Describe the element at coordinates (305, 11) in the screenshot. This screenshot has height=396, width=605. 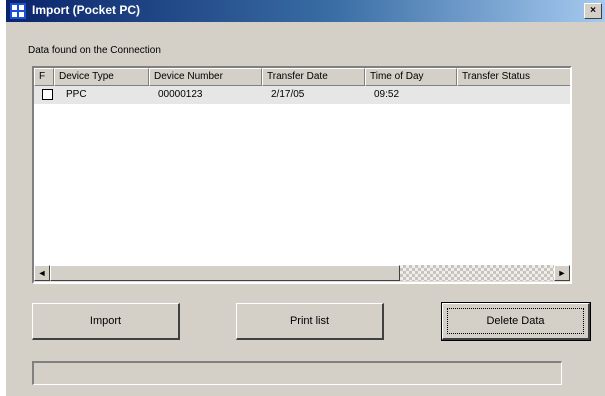
I see `title-bar: Import (Pocket PC) ×` at that location.